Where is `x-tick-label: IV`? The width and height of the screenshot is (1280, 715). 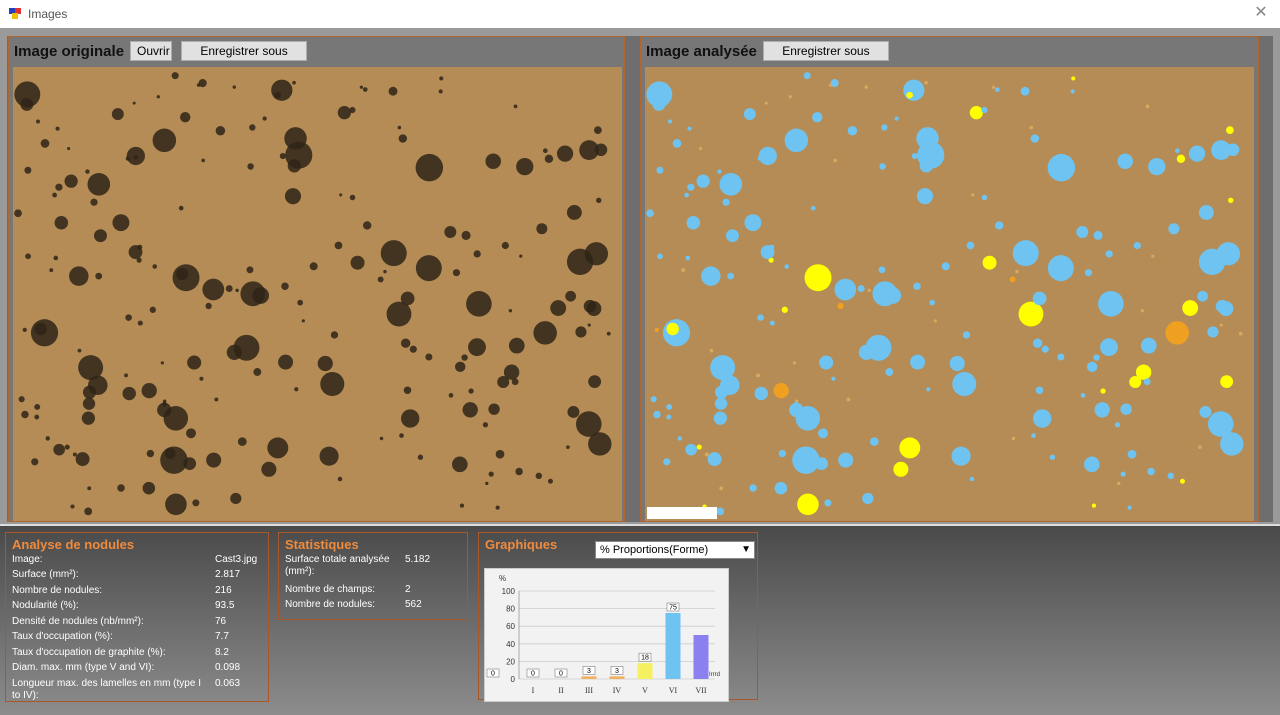
x-tick-label: IV is located at coordinates (617, 690).